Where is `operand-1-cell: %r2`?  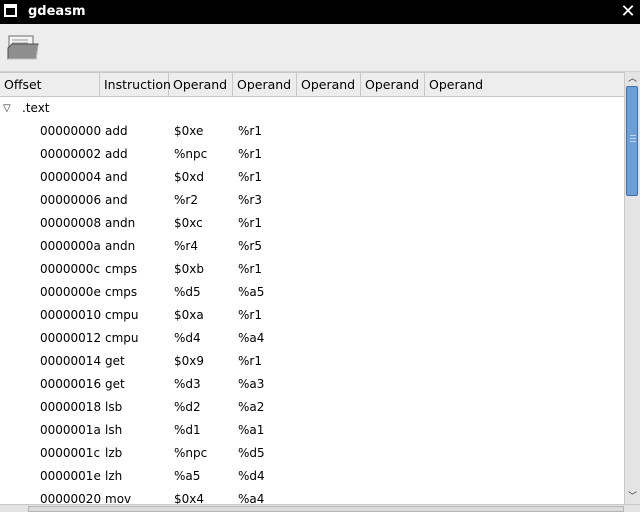 operand-1-cell: %r2 is located at coordinates (186, 200).